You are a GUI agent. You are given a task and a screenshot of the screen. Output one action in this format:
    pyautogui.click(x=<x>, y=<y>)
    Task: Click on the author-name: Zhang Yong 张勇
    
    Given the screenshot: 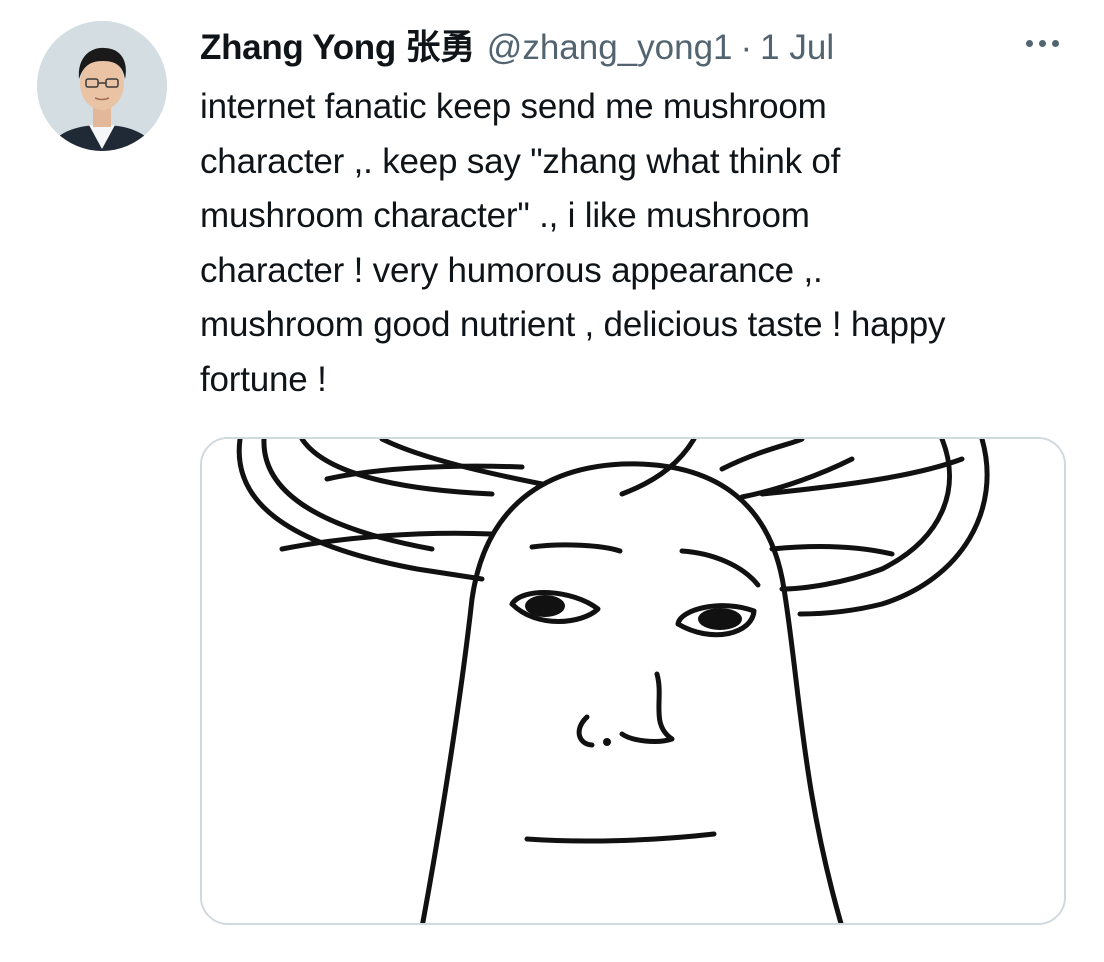 What is the action you would take?
    pyautogui.click(x=337, y=48)
    